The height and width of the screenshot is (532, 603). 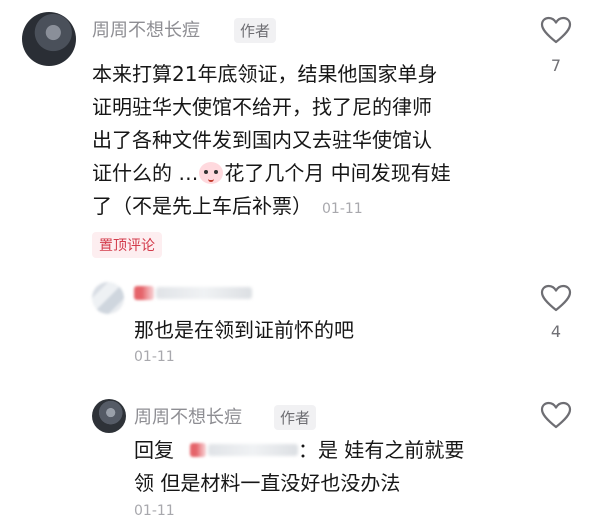 What do you see at coordinates (211, 173) in the screenshot?
I see `crying-face-emoji-icon` at bounding box center [211, 173].